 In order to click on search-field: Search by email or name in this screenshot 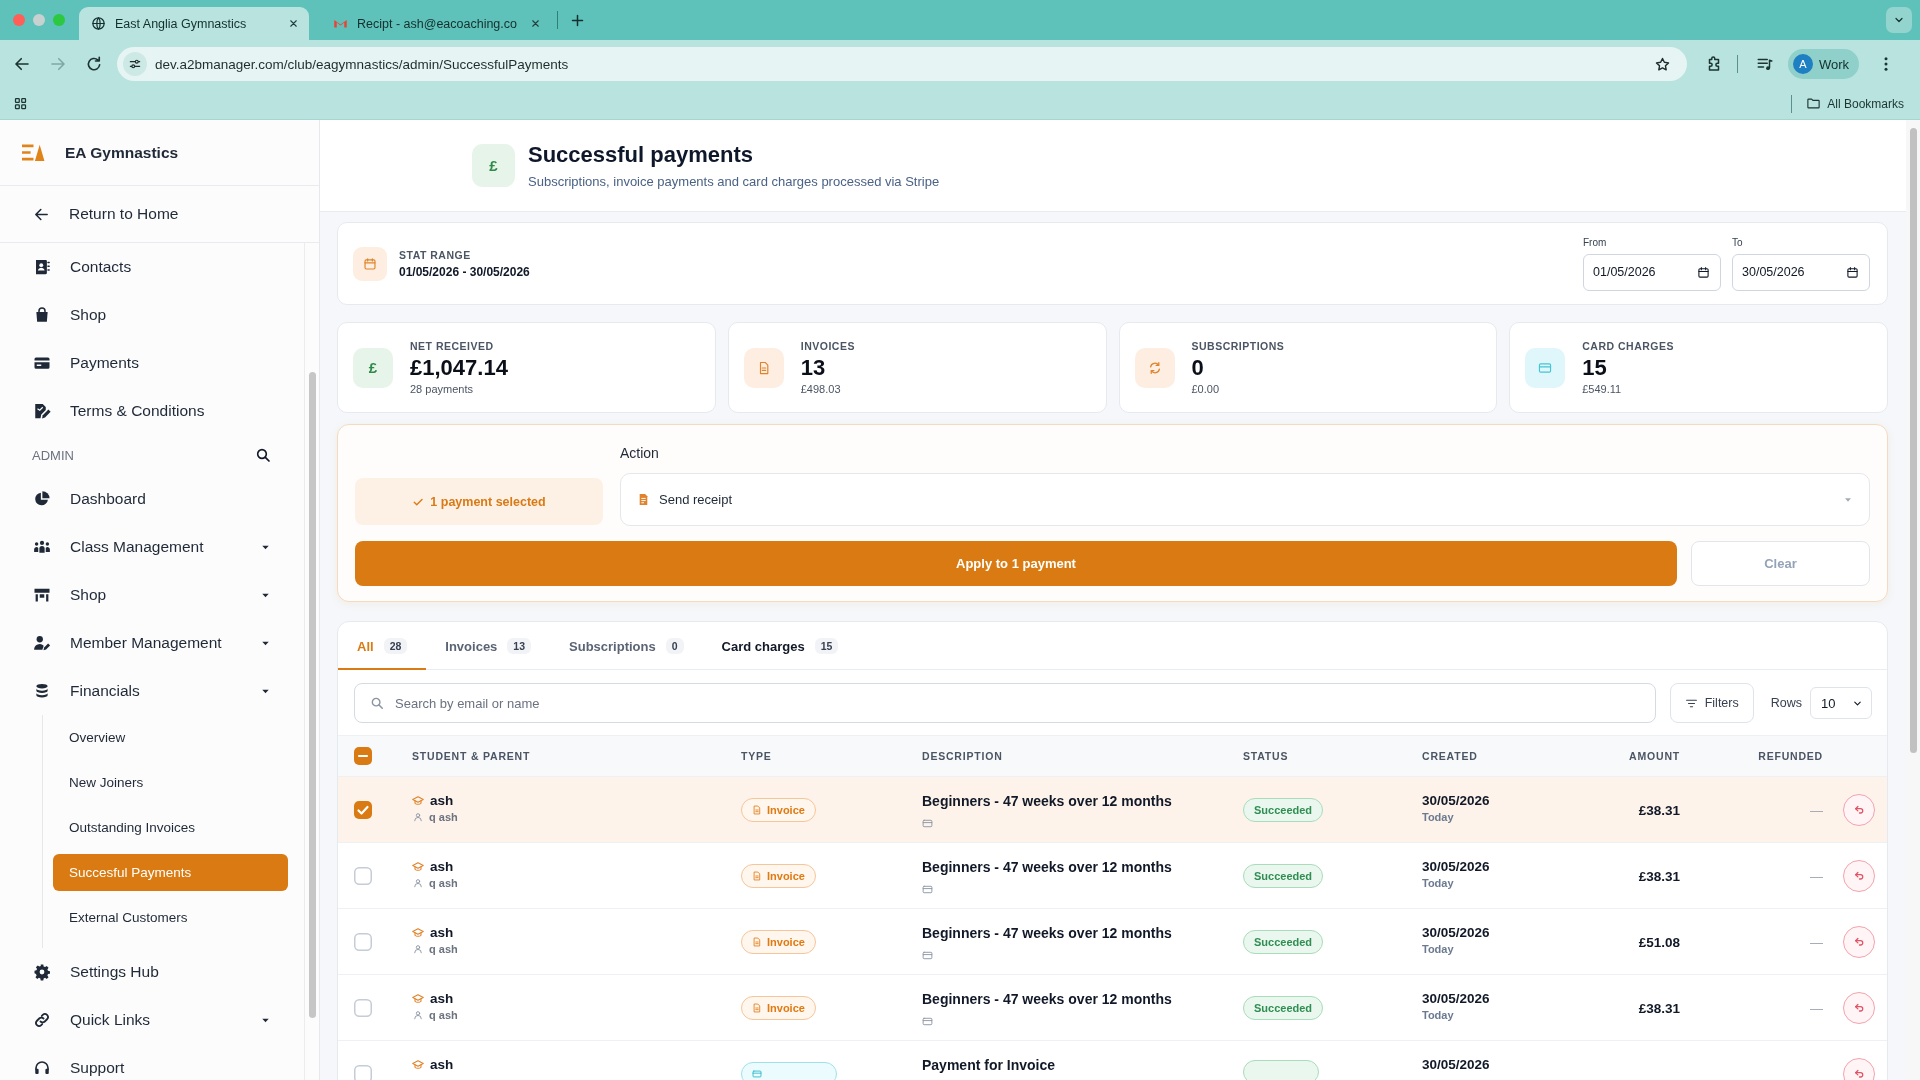, I will do `click(1005, 703)`.